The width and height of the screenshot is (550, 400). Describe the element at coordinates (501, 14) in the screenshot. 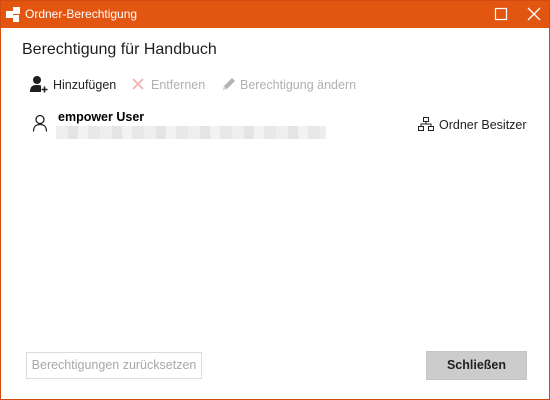

I see `maximize-icon` at that location.